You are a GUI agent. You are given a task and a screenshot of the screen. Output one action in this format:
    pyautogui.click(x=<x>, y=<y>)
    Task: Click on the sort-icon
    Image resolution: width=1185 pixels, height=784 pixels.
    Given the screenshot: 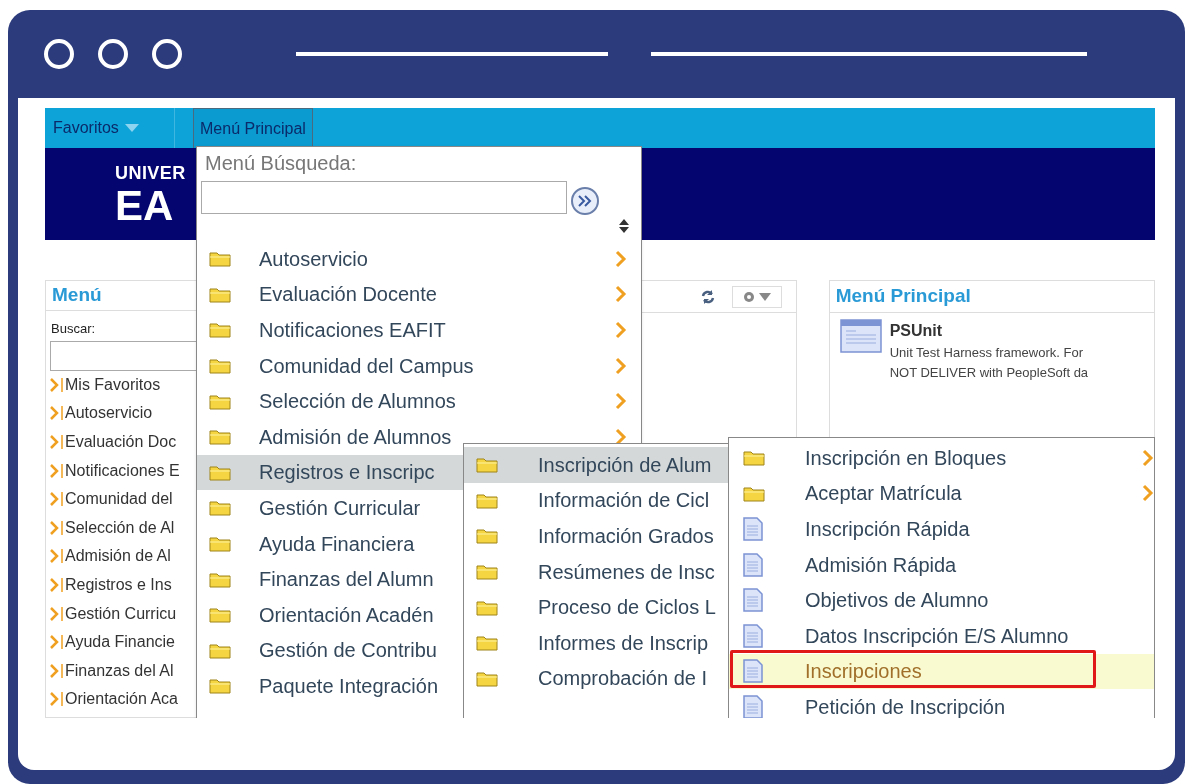 What is the action you would take?
    pyautogui.click(x=624, y=226)
    